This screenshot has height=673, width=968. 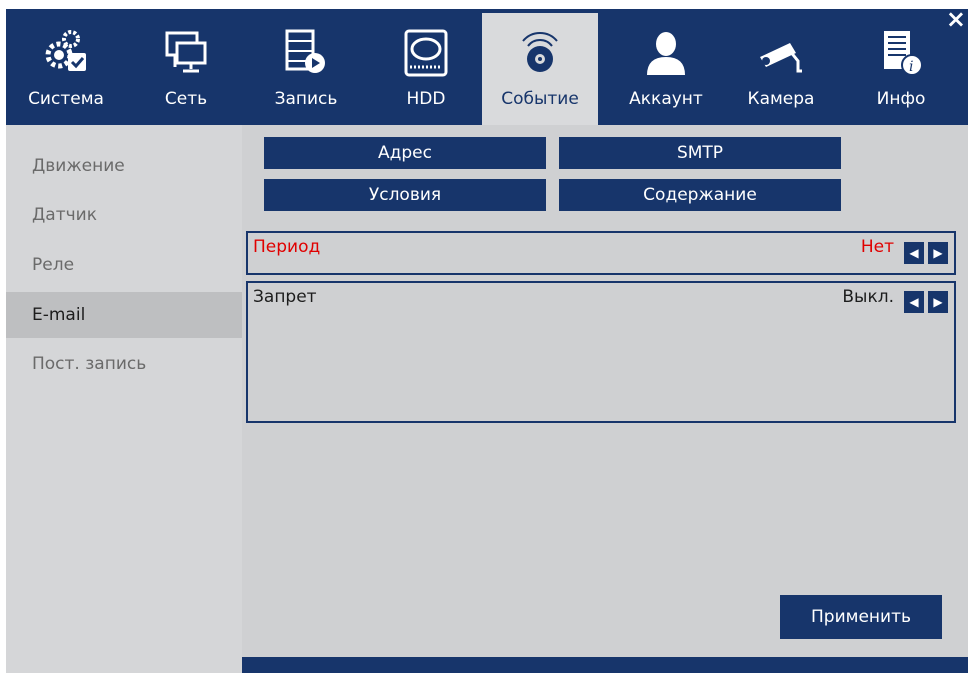 I want to click on tab-record: Запись, so click(x=306, y=67).